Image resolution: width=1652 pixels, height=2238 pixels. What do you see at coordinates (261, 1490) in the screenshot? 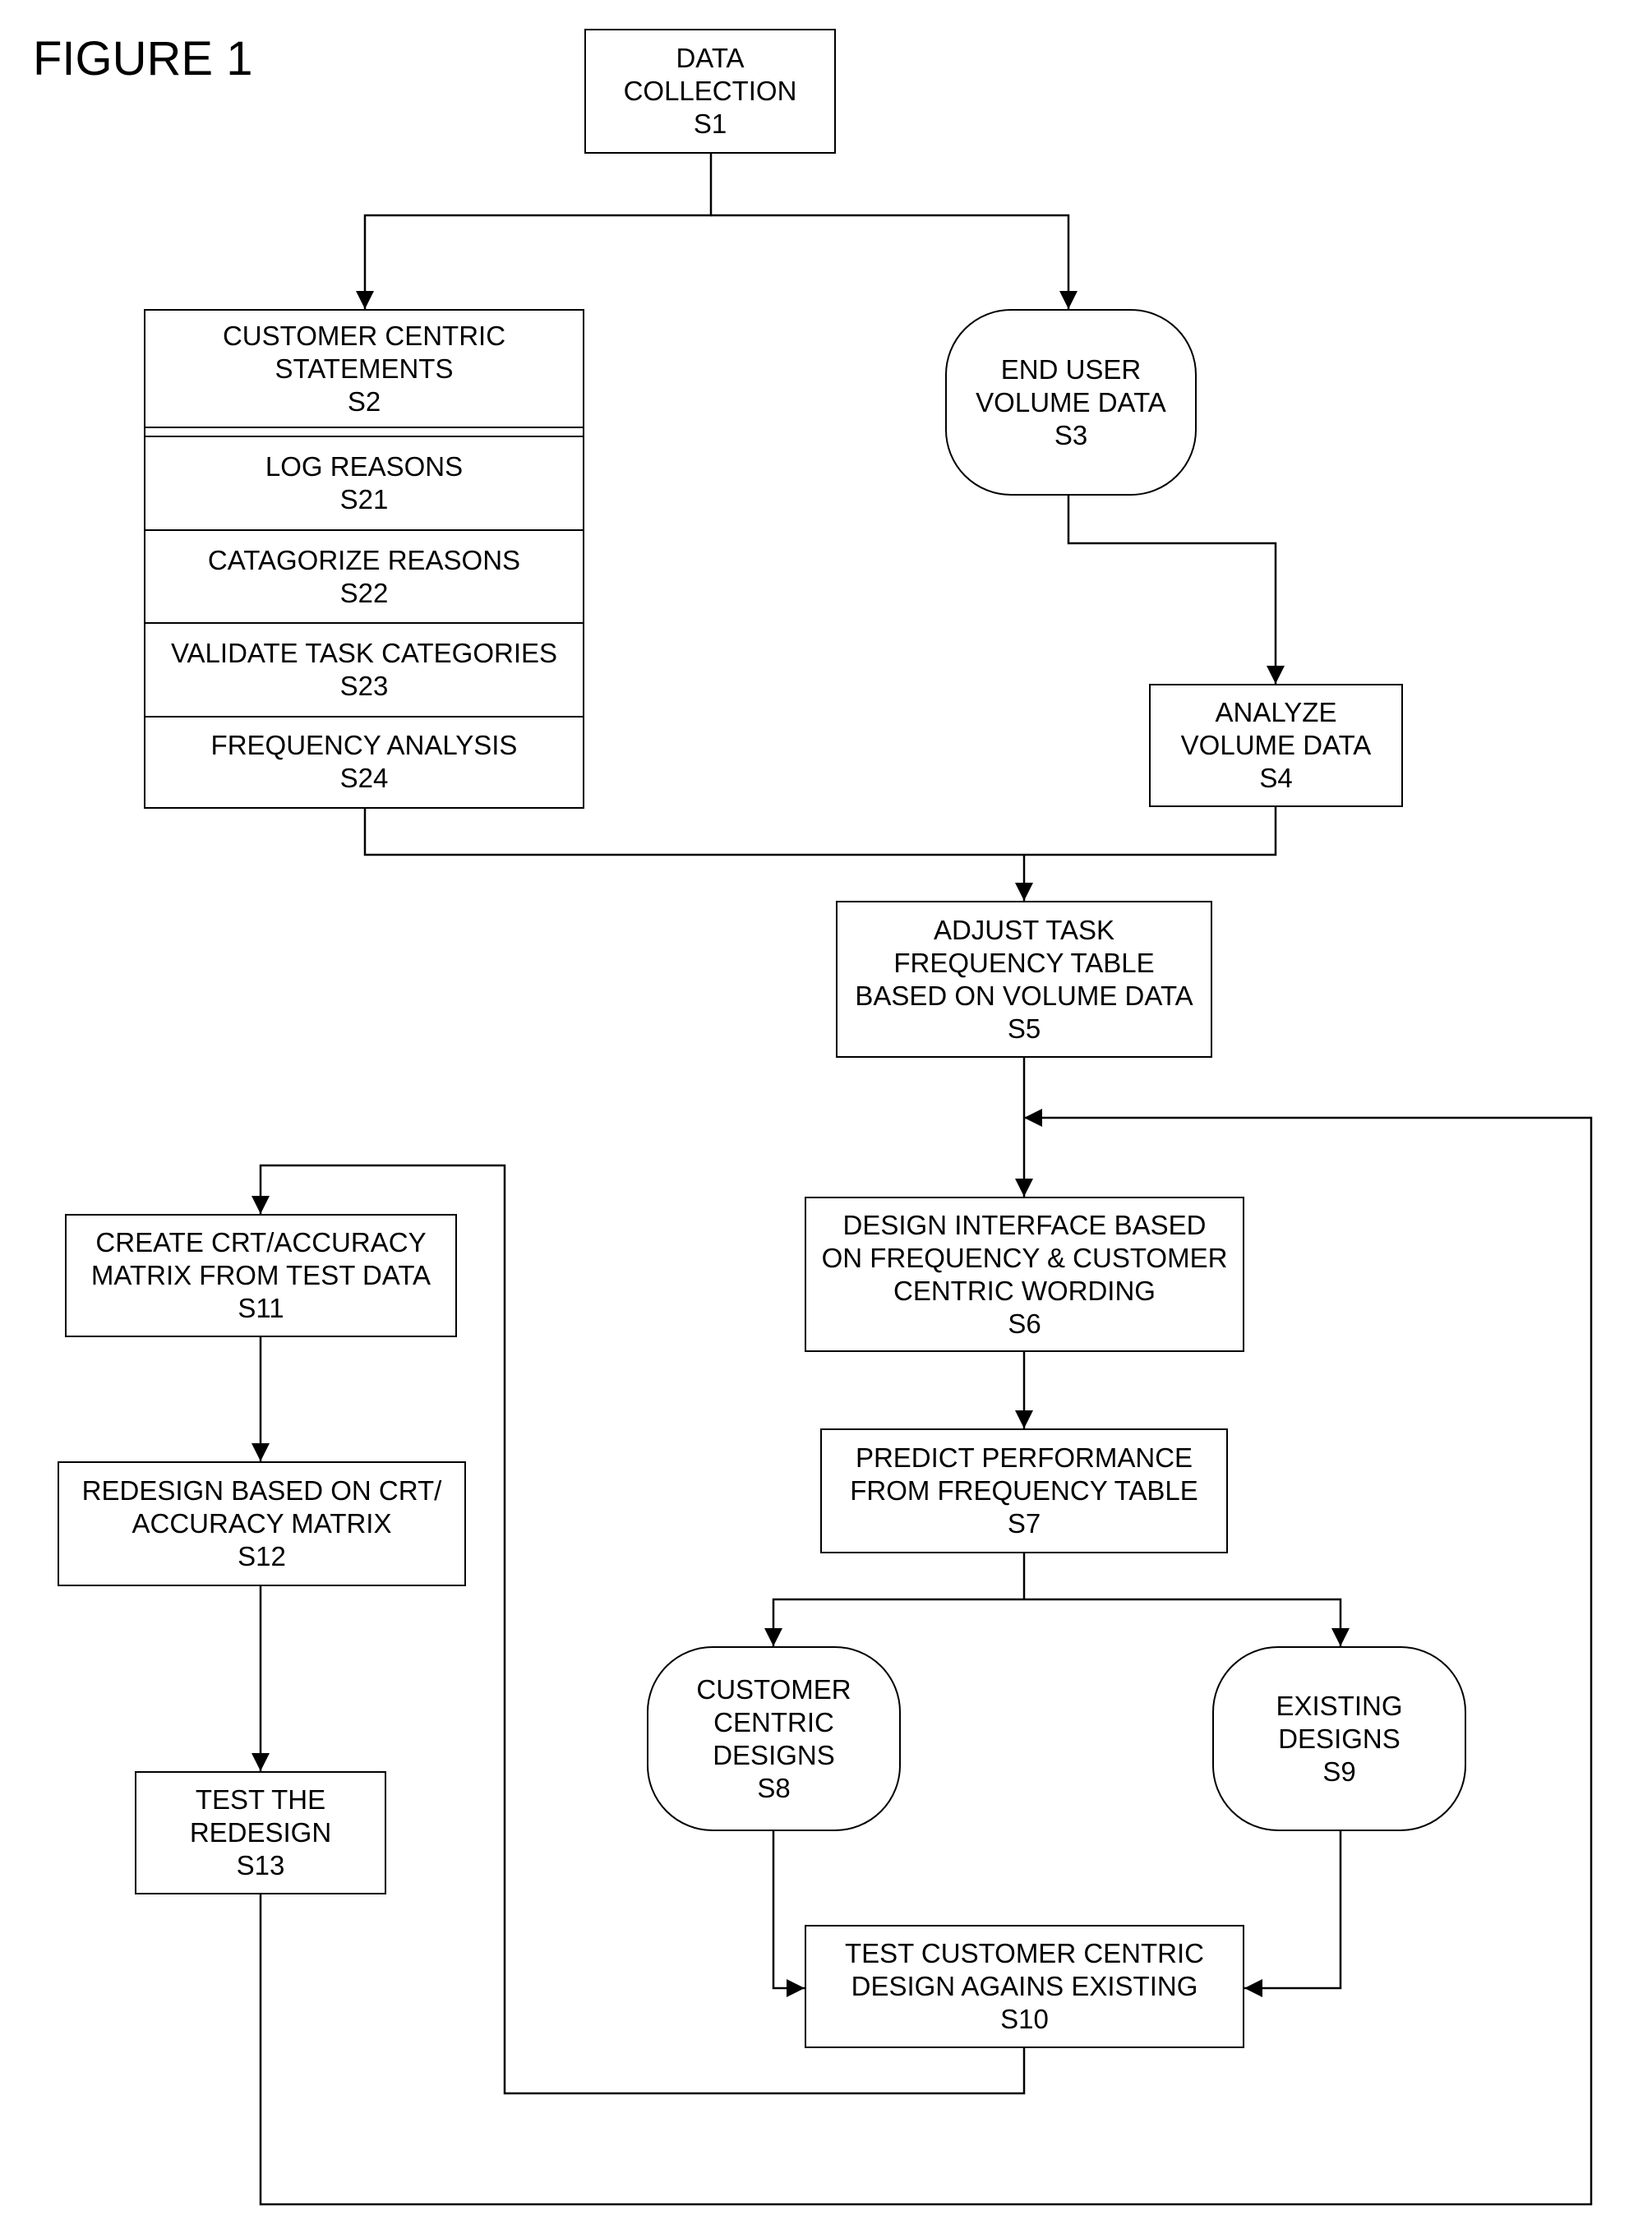
I see `step-label: REDESIGN BASED ON CRT/` at bounding box center [261, 1490].